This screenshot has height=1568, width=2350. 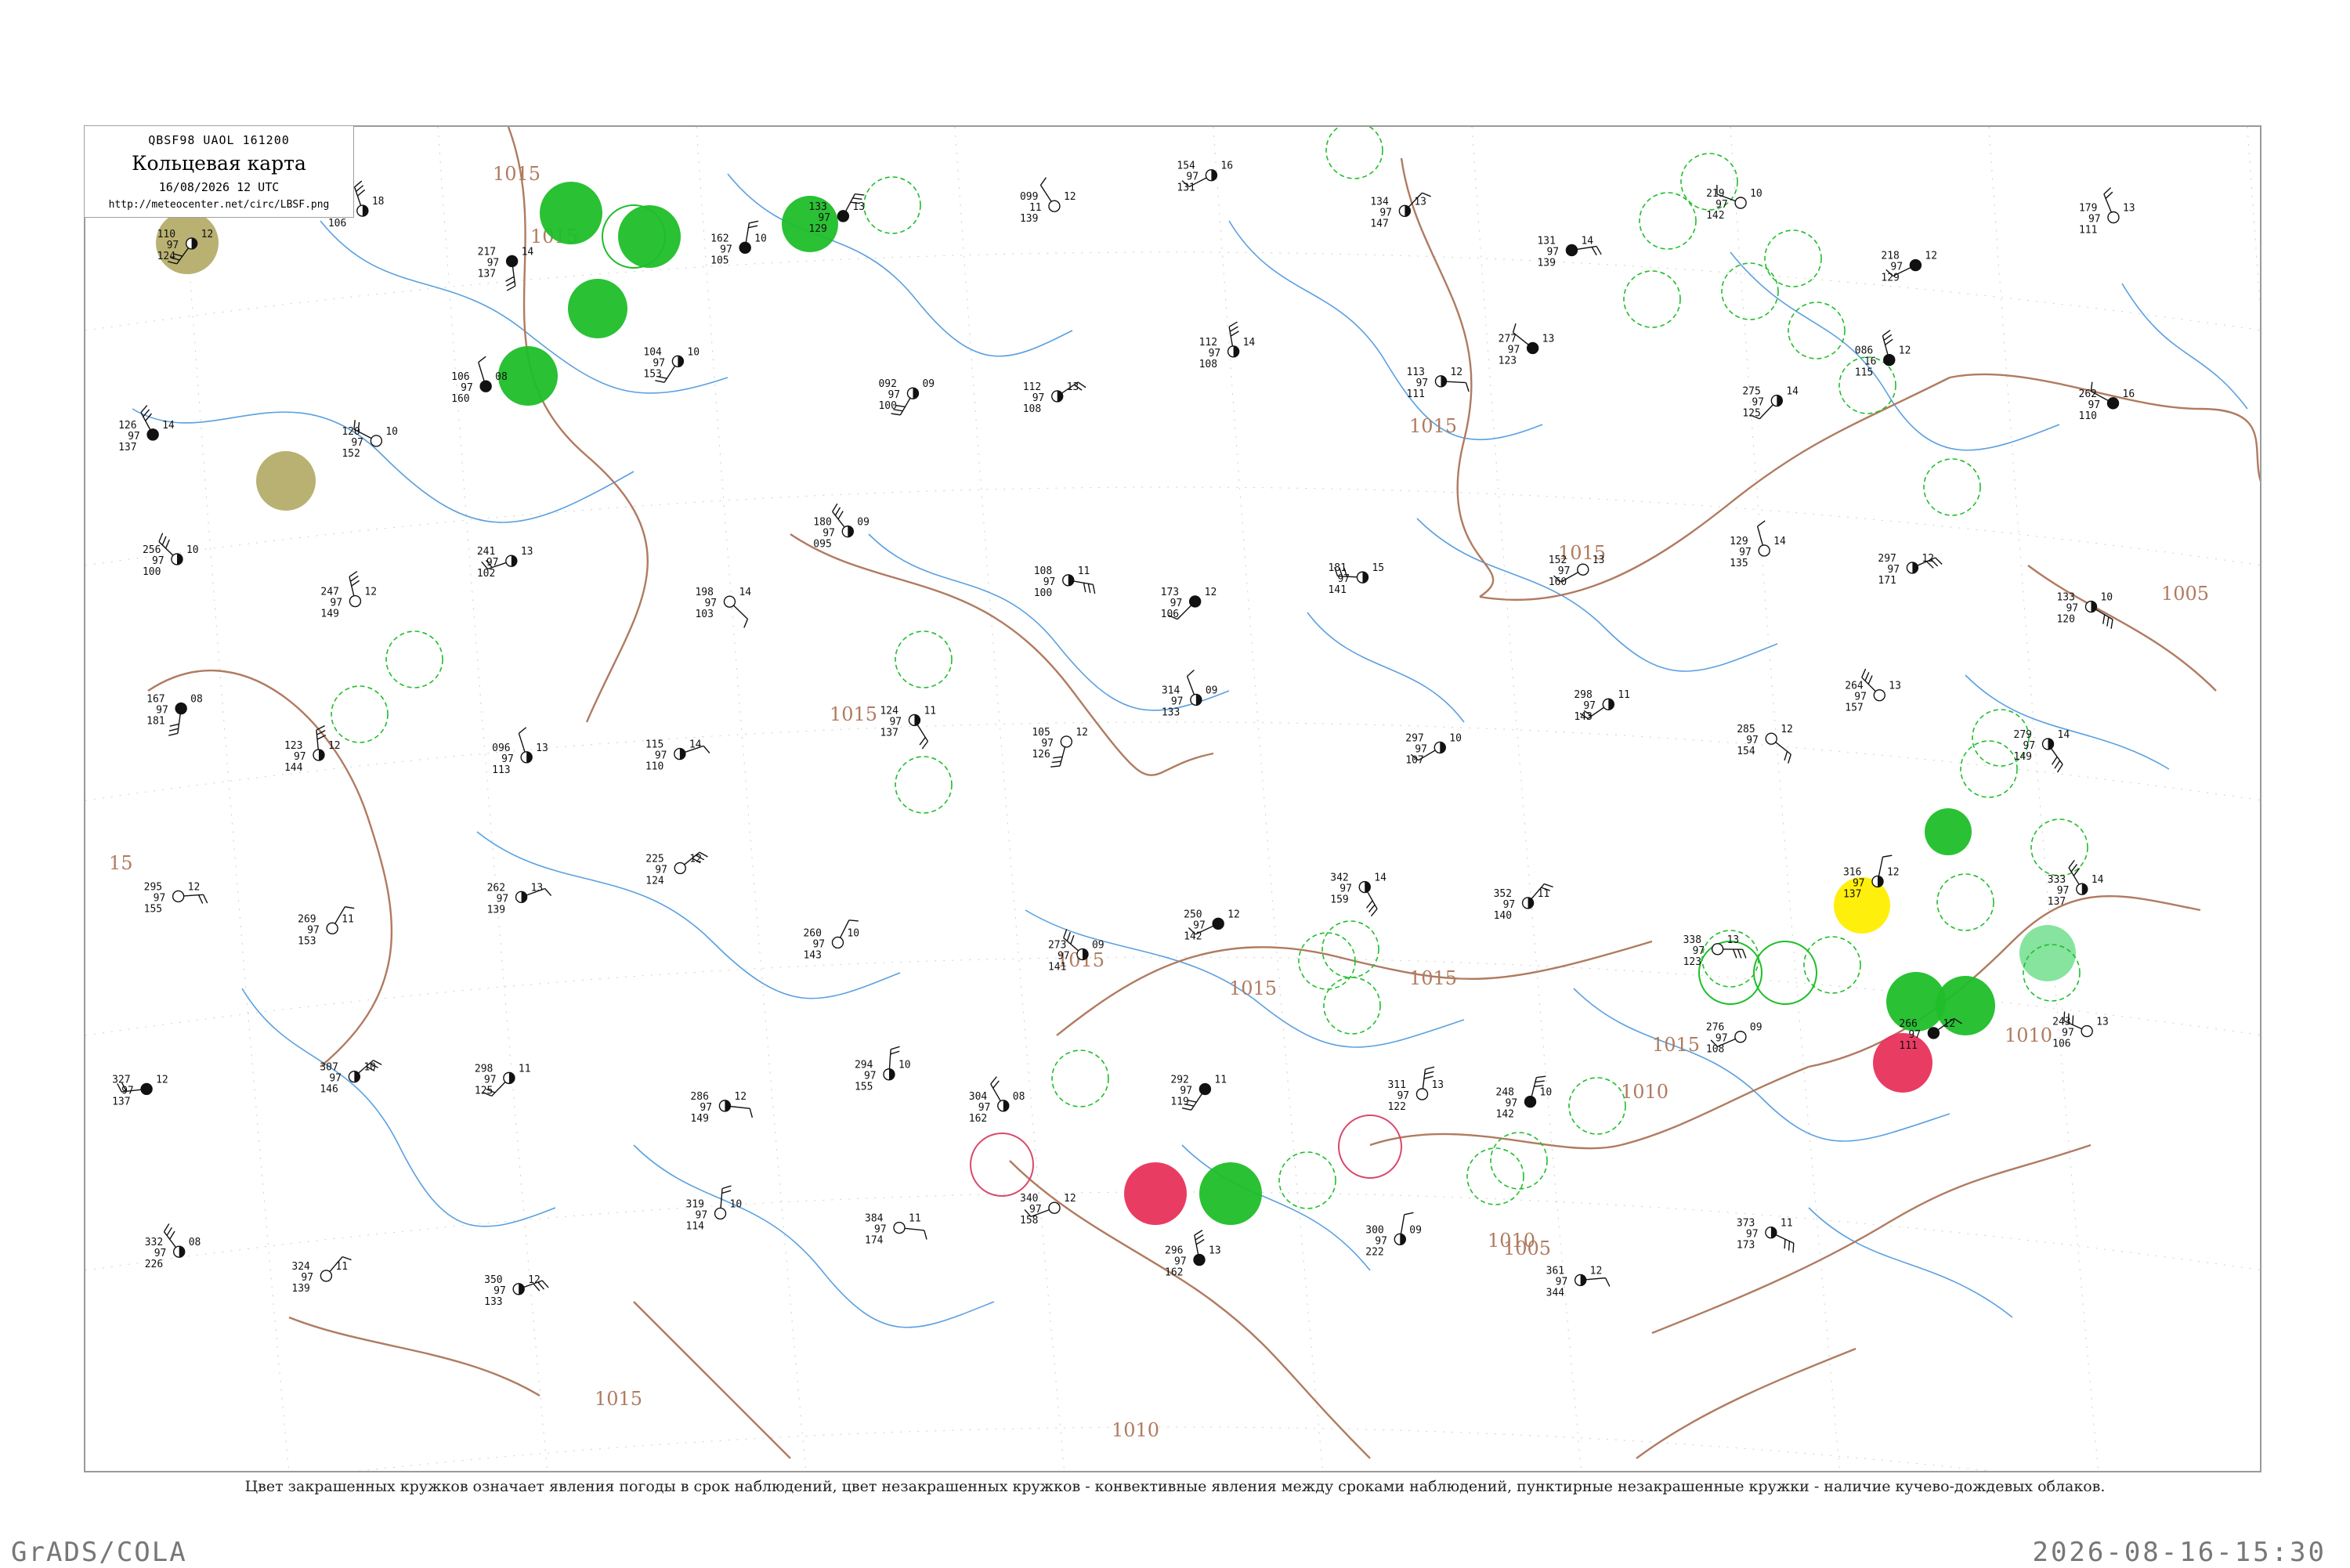 I want to click on station-temperature: 133, so click(x=2065, y=598).